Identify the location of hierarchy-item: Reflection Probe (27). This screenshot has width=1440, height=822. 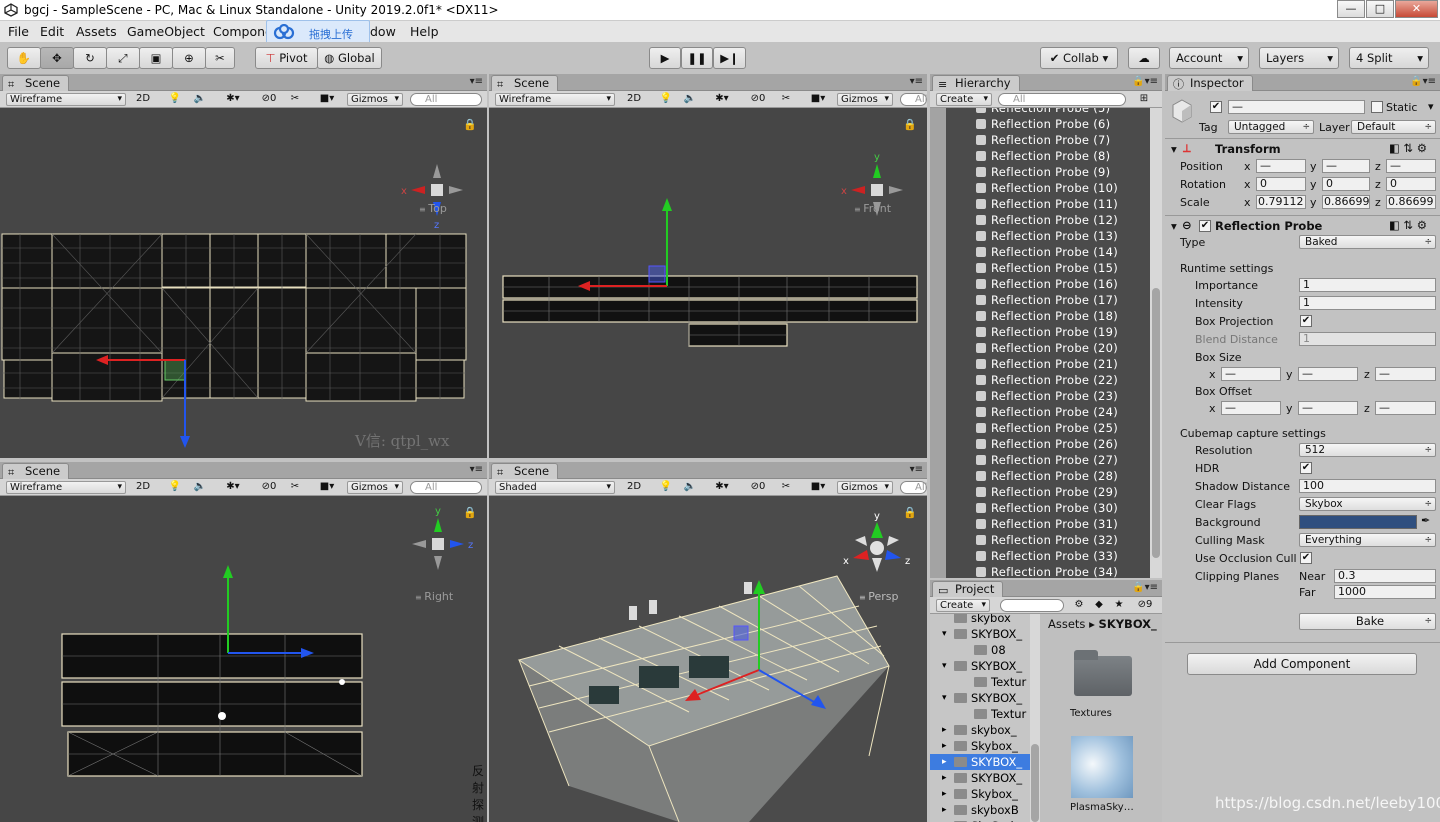
(1047, 460).